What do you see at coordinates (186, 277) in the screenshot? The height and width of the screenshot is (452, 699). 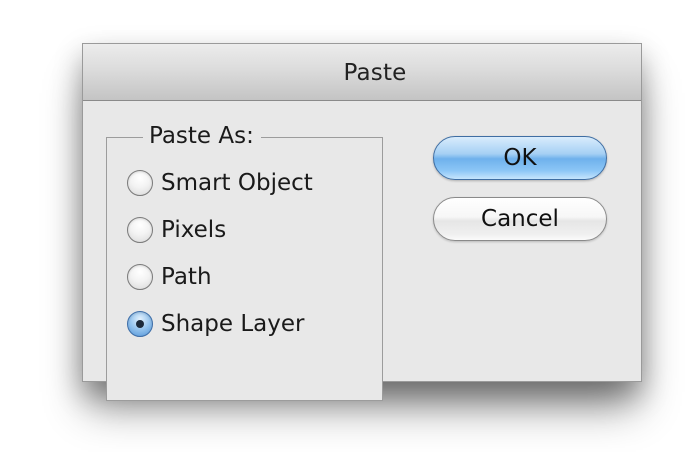 I see `radio-label: Path` at bounding box center [186, 277].